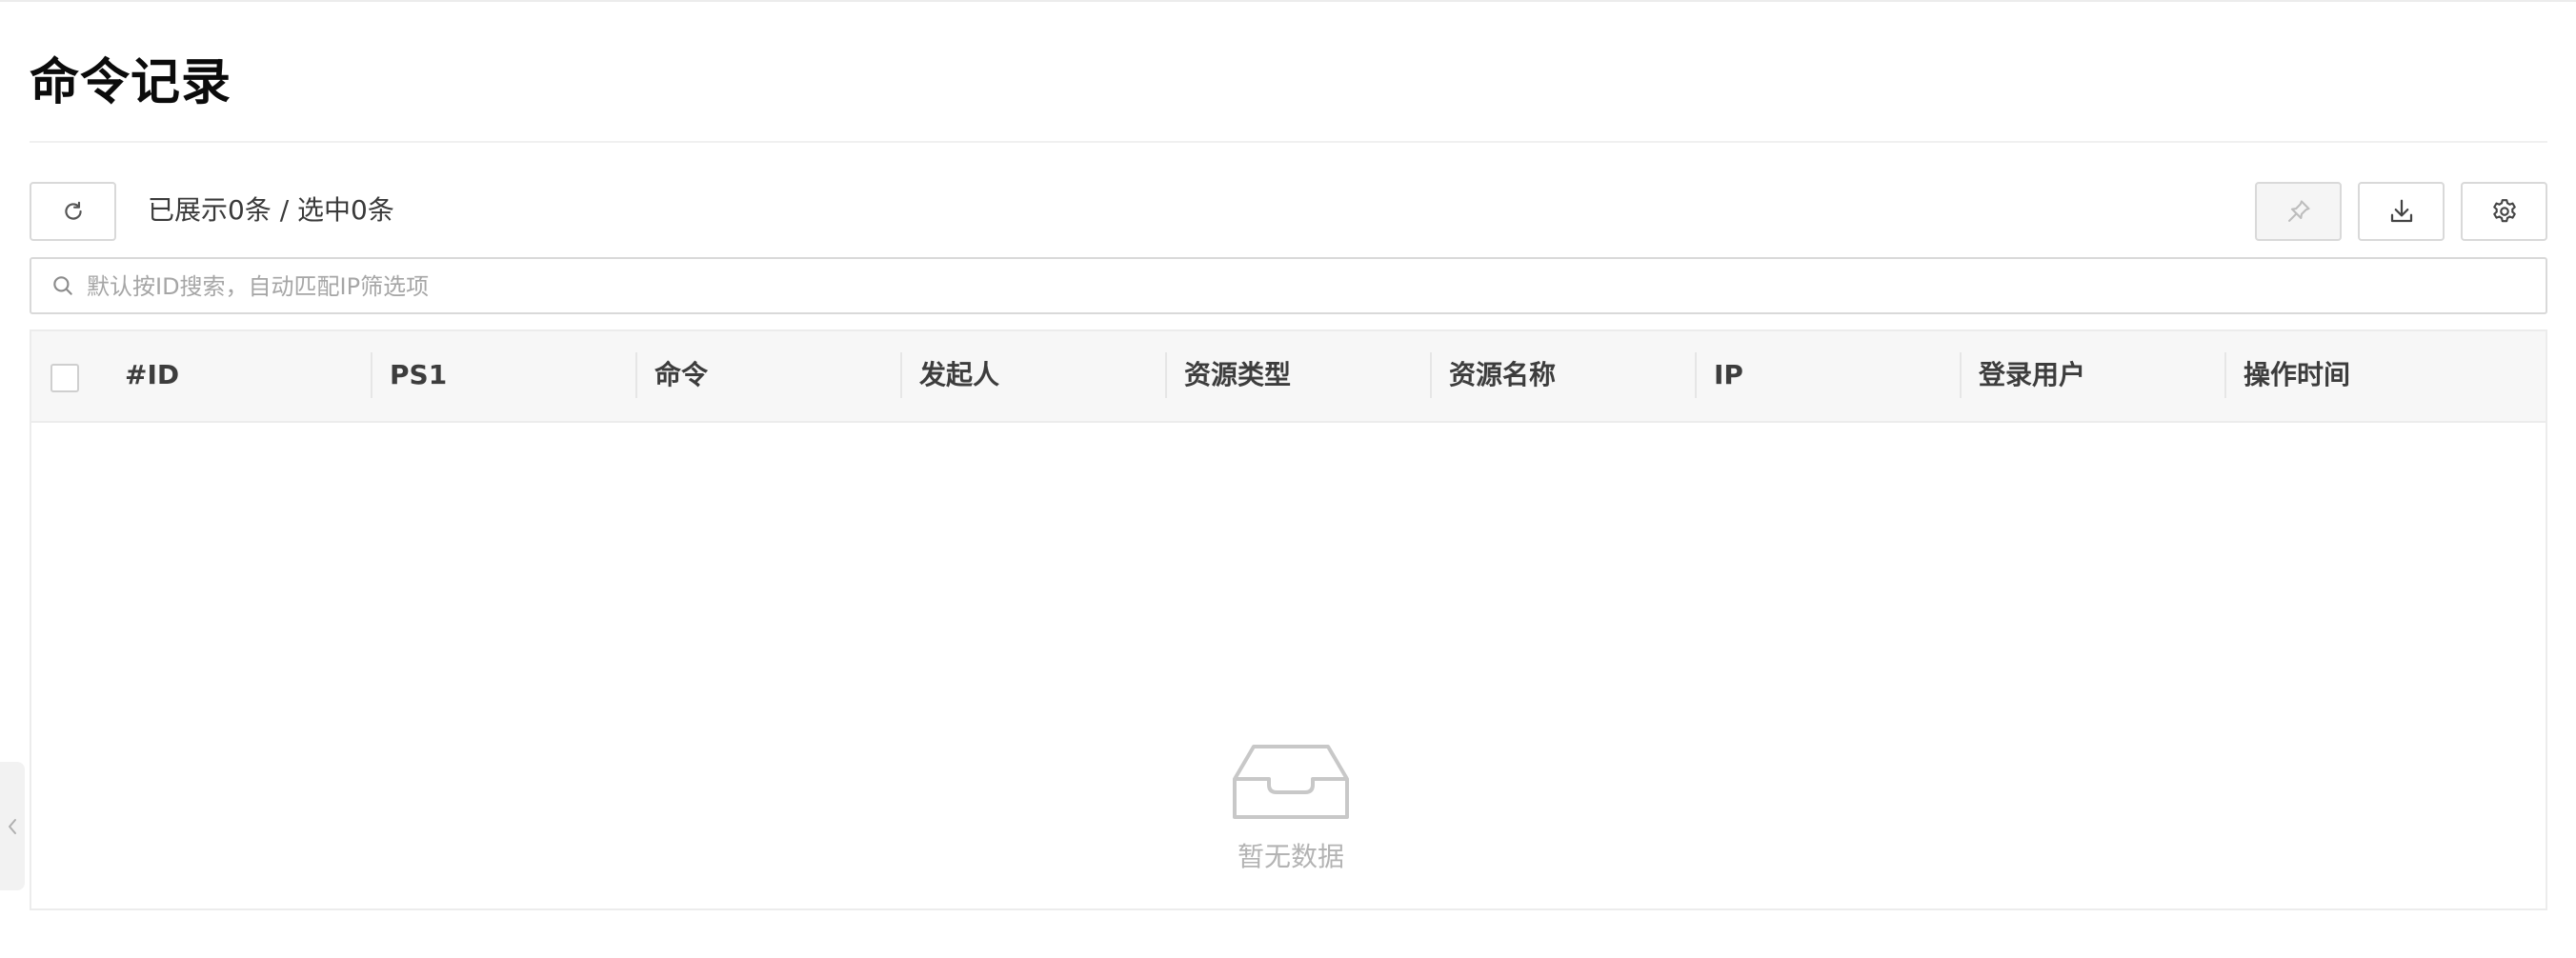 This screenshot has height=958, width=2576. I want to click on column-header-id: #ID, so click(152, 375).